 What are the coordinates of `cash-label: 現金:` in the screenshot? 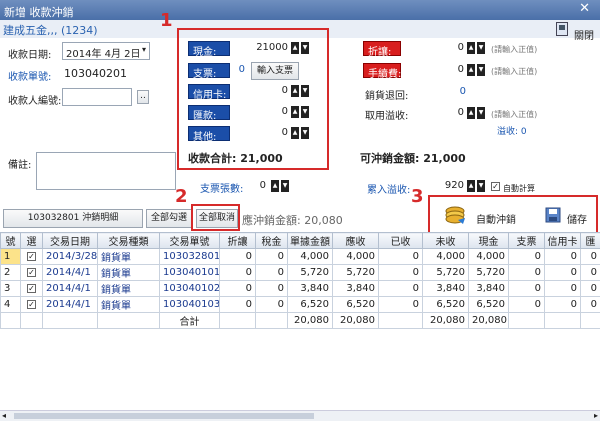 It's located at (209, 49).